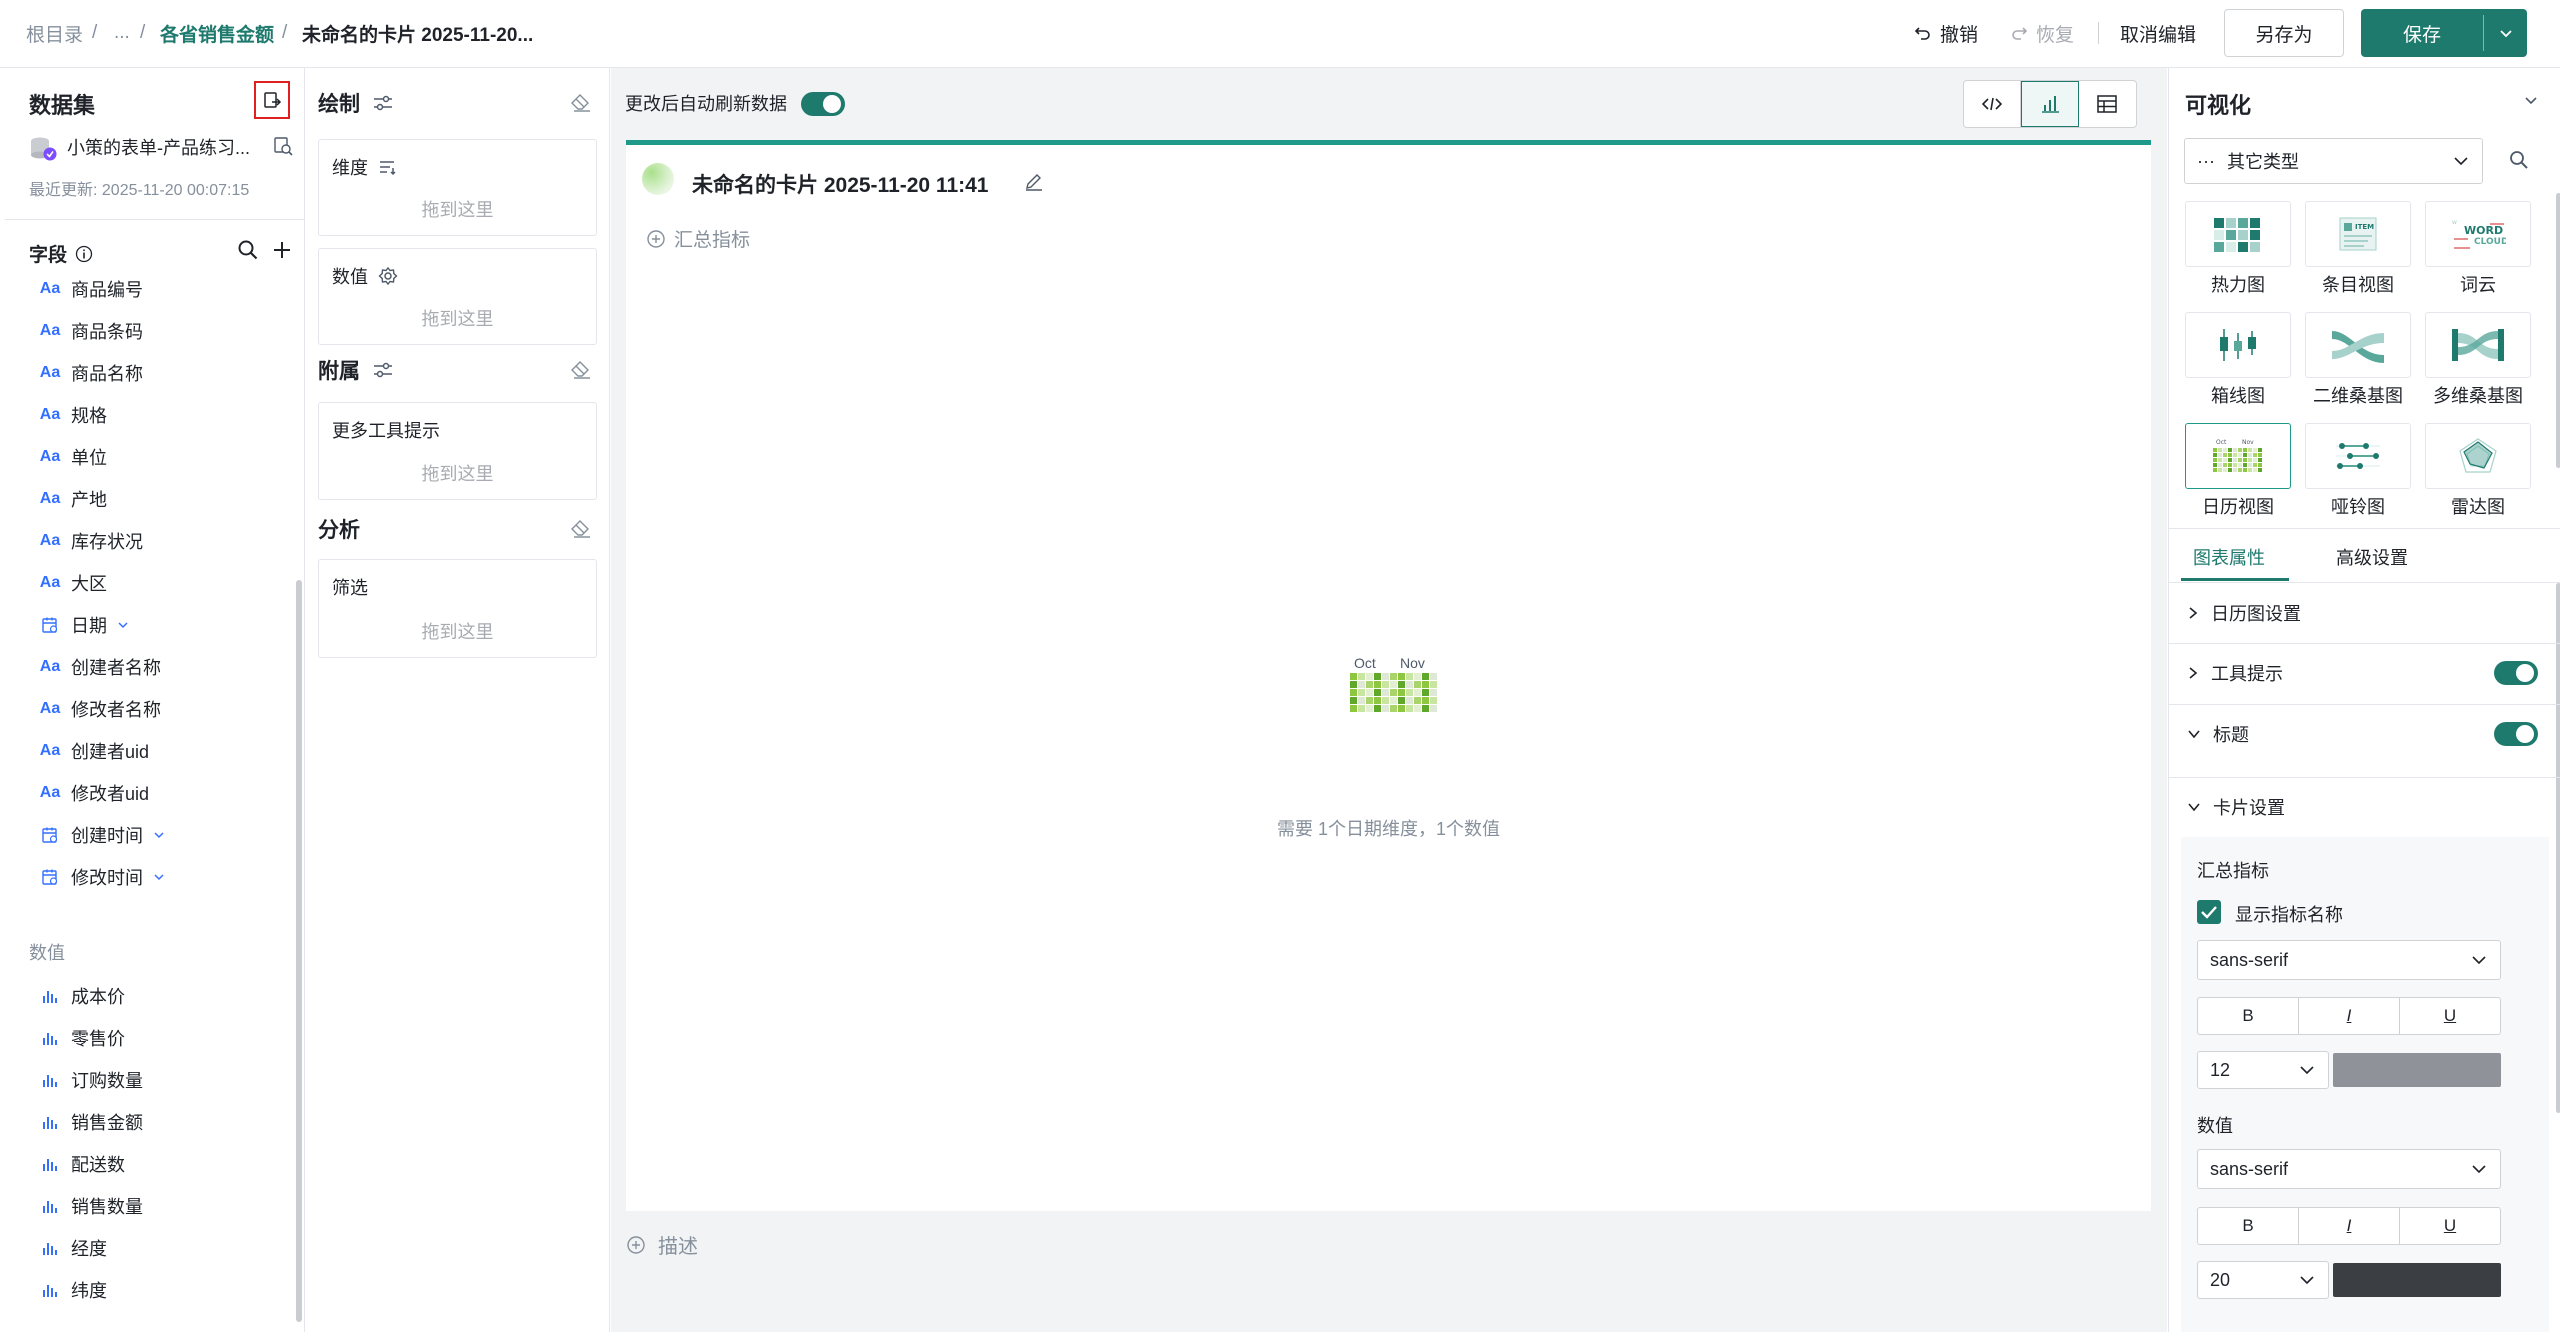 This screenshot has height=1342, width=2560. Describe the element at coordinates (2372, 557) in the screenshot. I see `tab-advanced-settings: 高级设置` at that location.